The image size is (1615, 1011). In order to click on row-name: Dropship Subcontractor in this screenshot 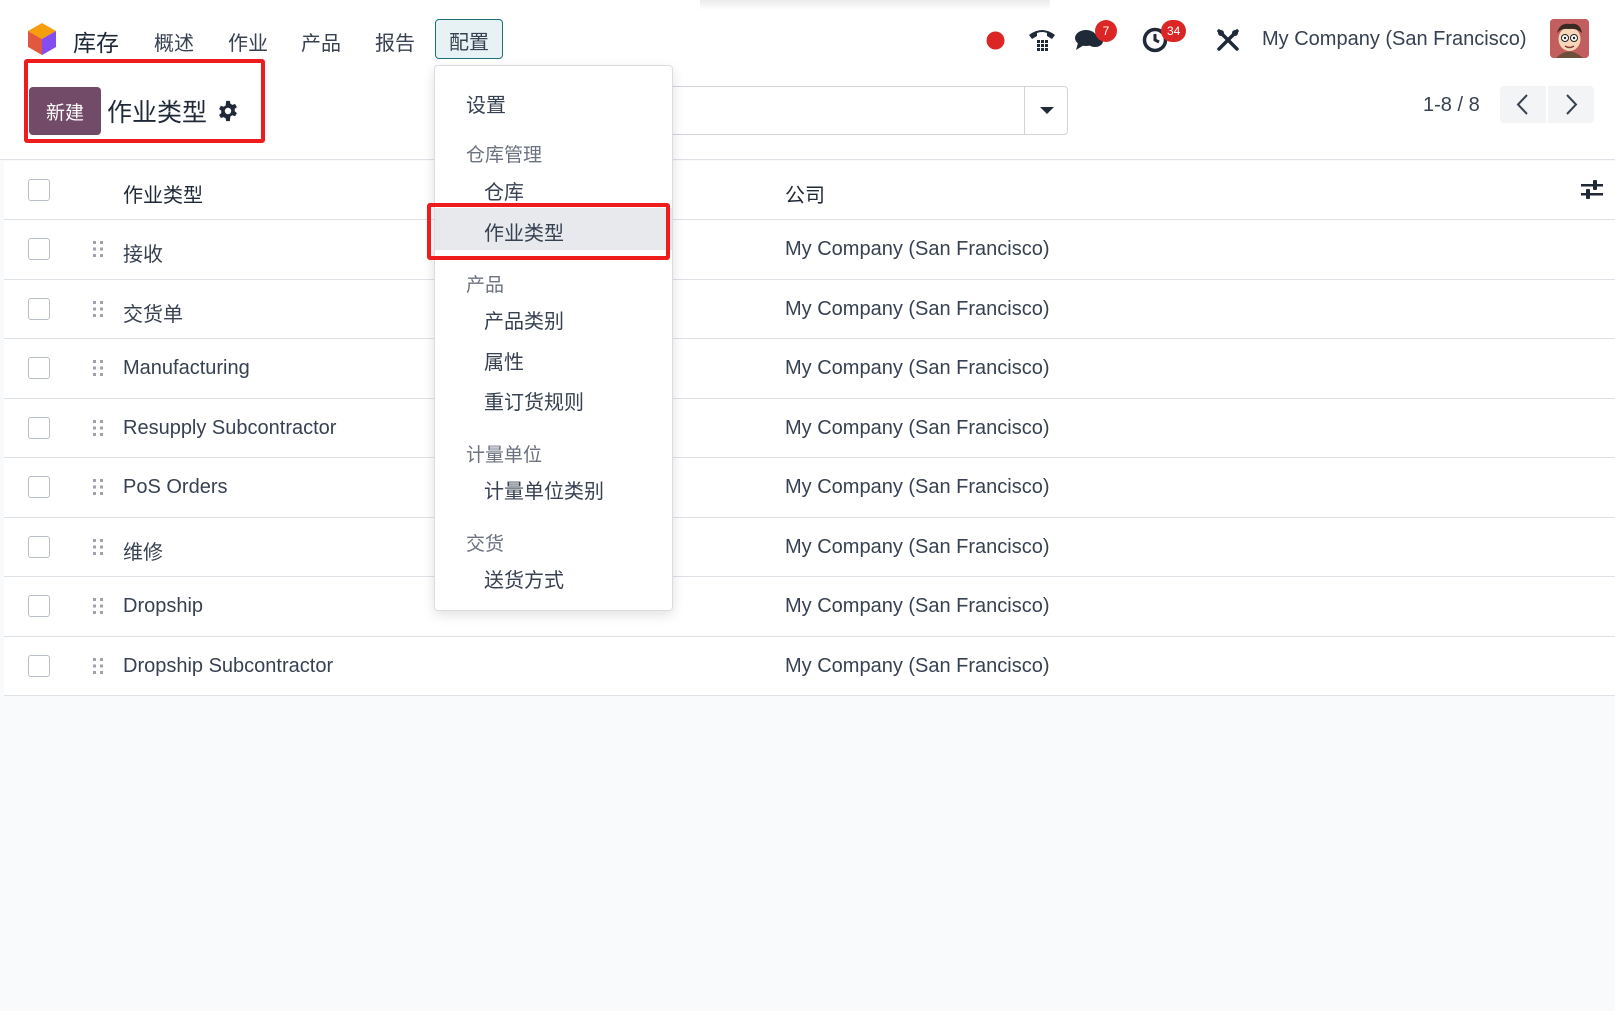, I will do `click(228, 665)`.